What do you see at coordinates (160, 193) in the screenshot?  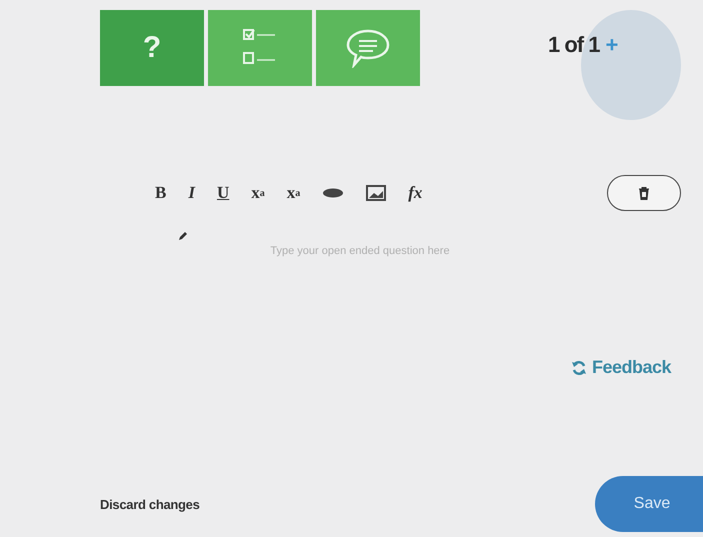 I see `format-button: B` at bounding box center [160, 193].